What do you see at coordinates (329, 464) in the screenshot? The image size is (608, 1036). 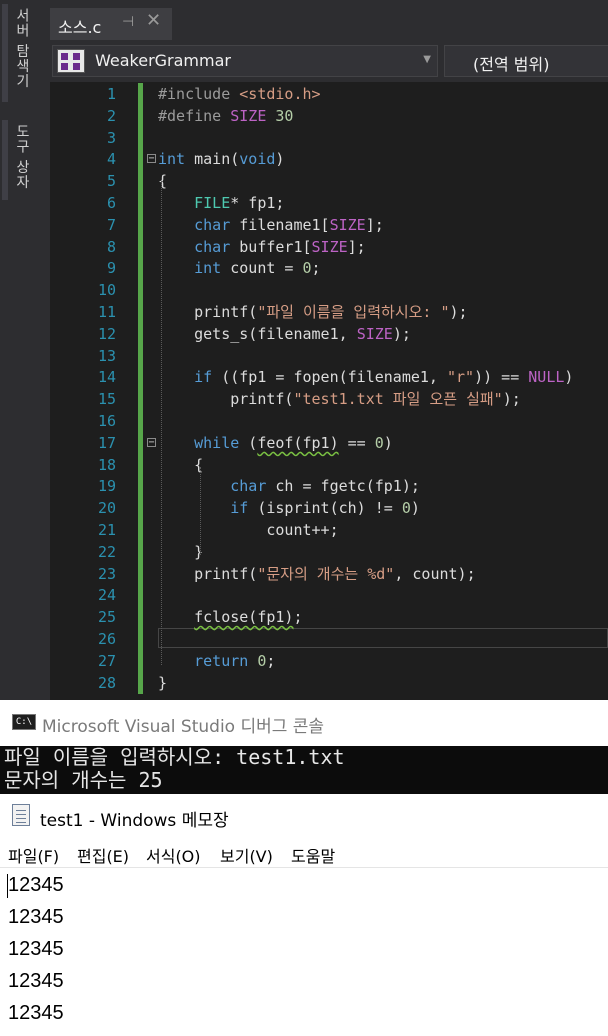 I see `code-line: 18 {` at bounding box center [329, 464].